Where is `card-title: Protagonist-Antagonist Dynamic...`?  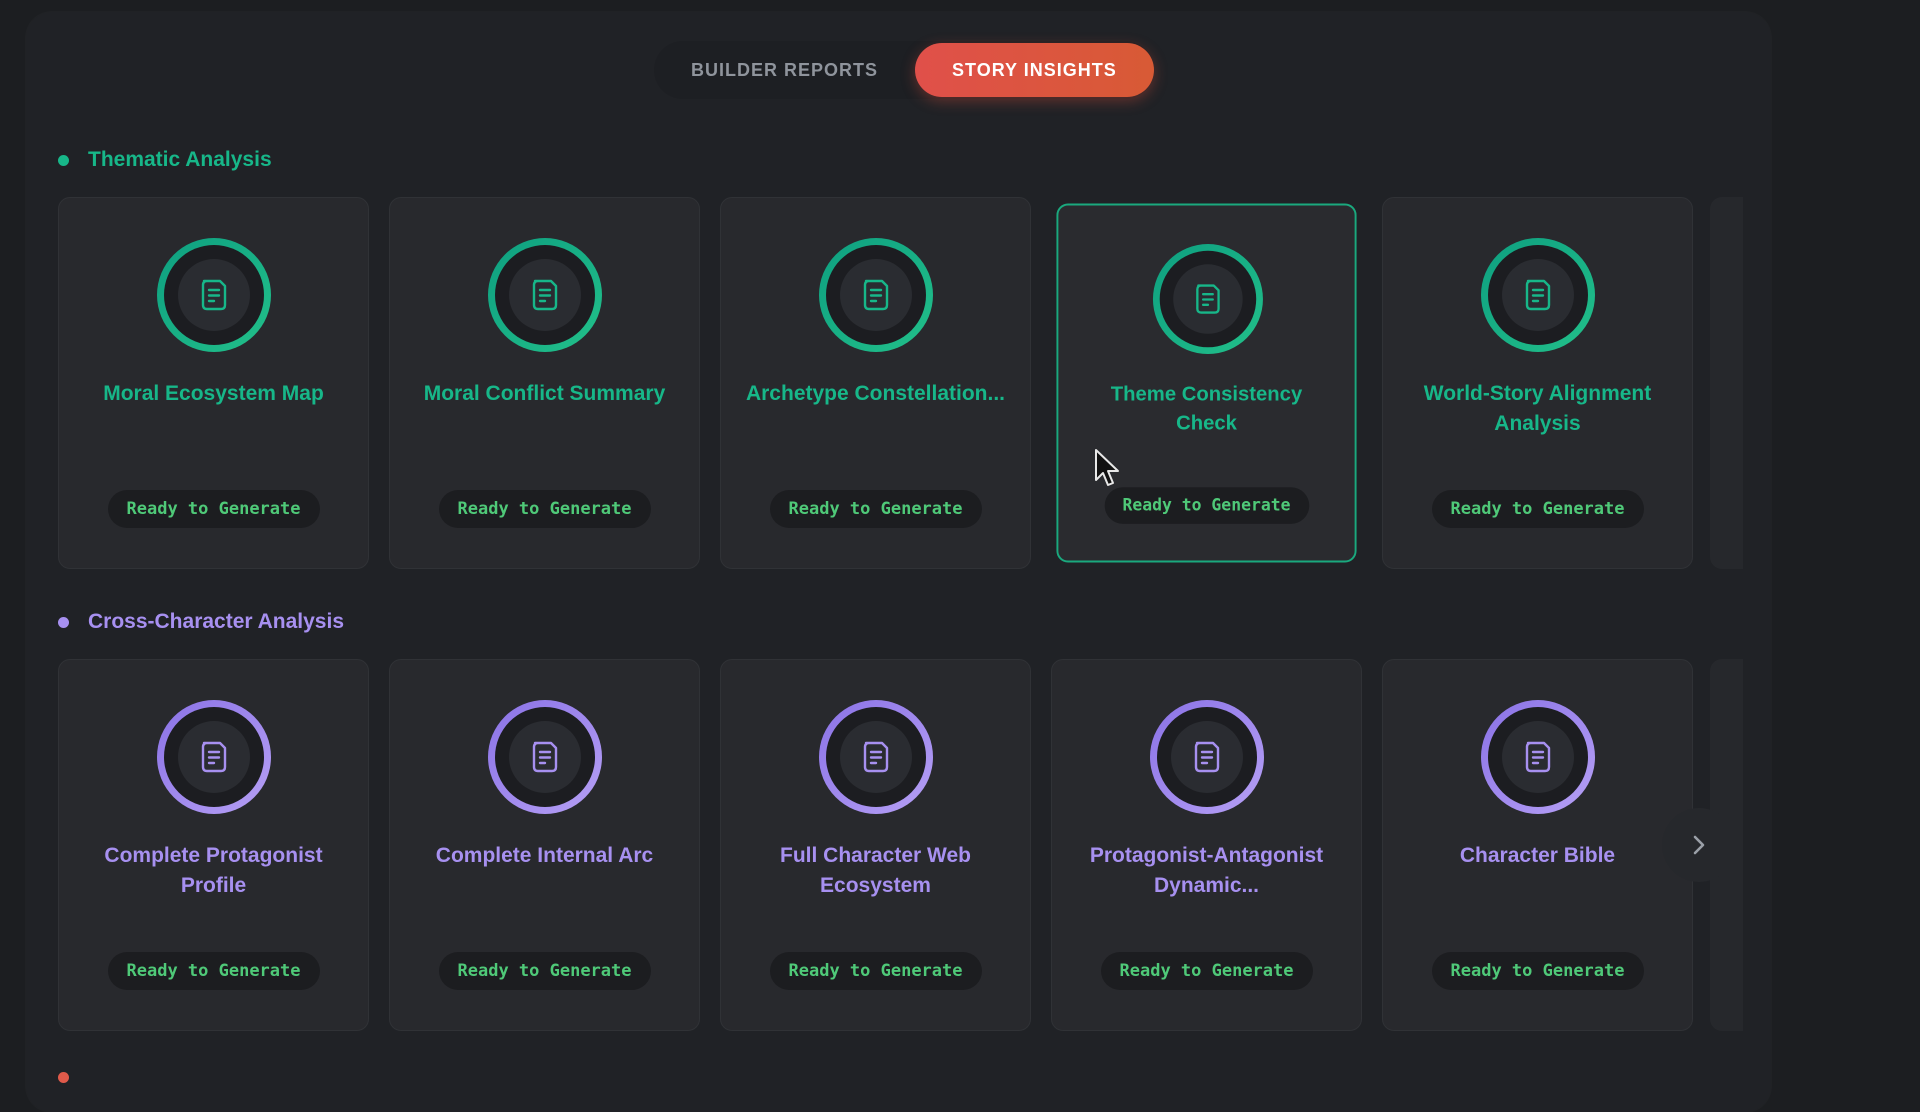
card-title: Protagonist-Antagonist Dynamic... is located at coordinates (1206, 870).